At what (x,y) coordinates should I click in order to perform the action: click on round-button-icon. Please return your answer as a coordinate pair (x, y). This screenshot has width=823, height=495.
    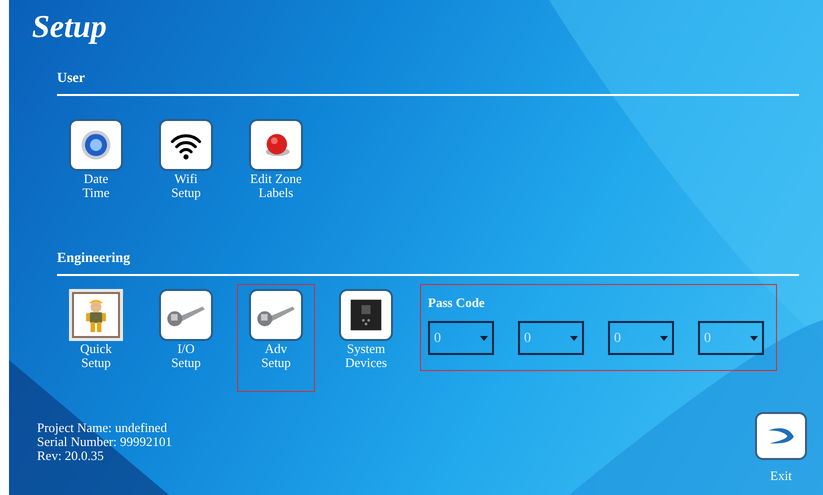
    Looking at the image, I should click on (96, 145).